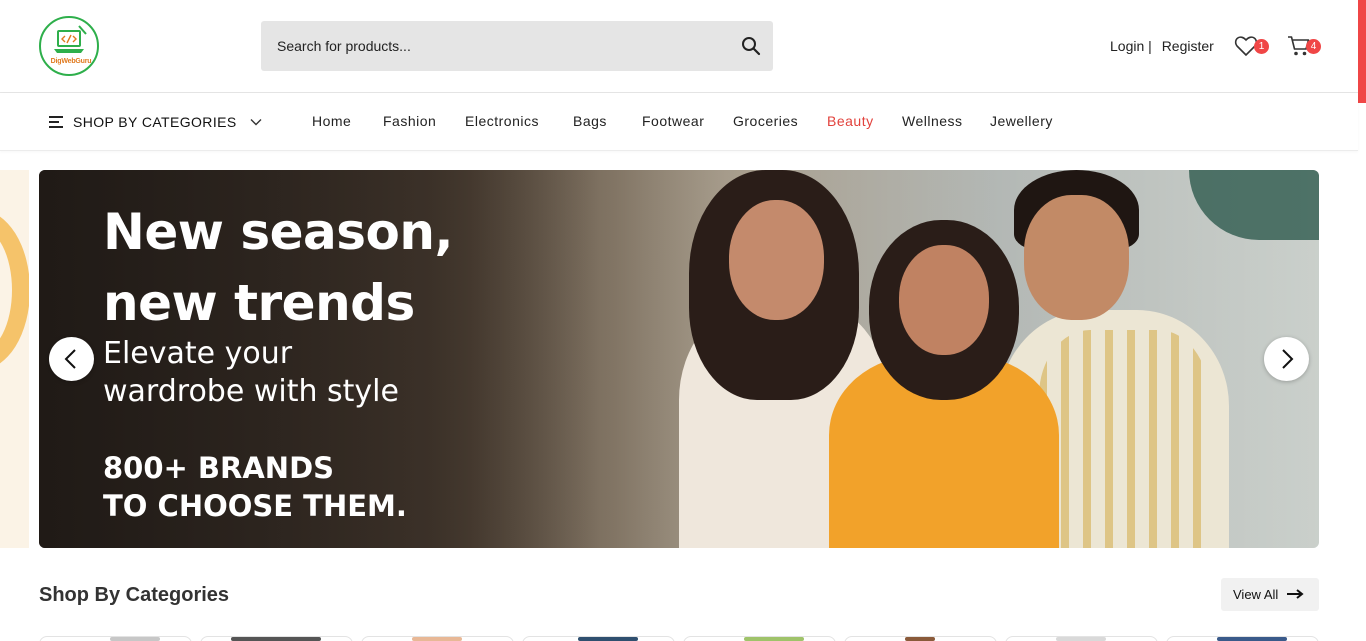  I want to click on shop-by-categories-dropdown: SHOP BY CATEGORIES, so click(155, 122).